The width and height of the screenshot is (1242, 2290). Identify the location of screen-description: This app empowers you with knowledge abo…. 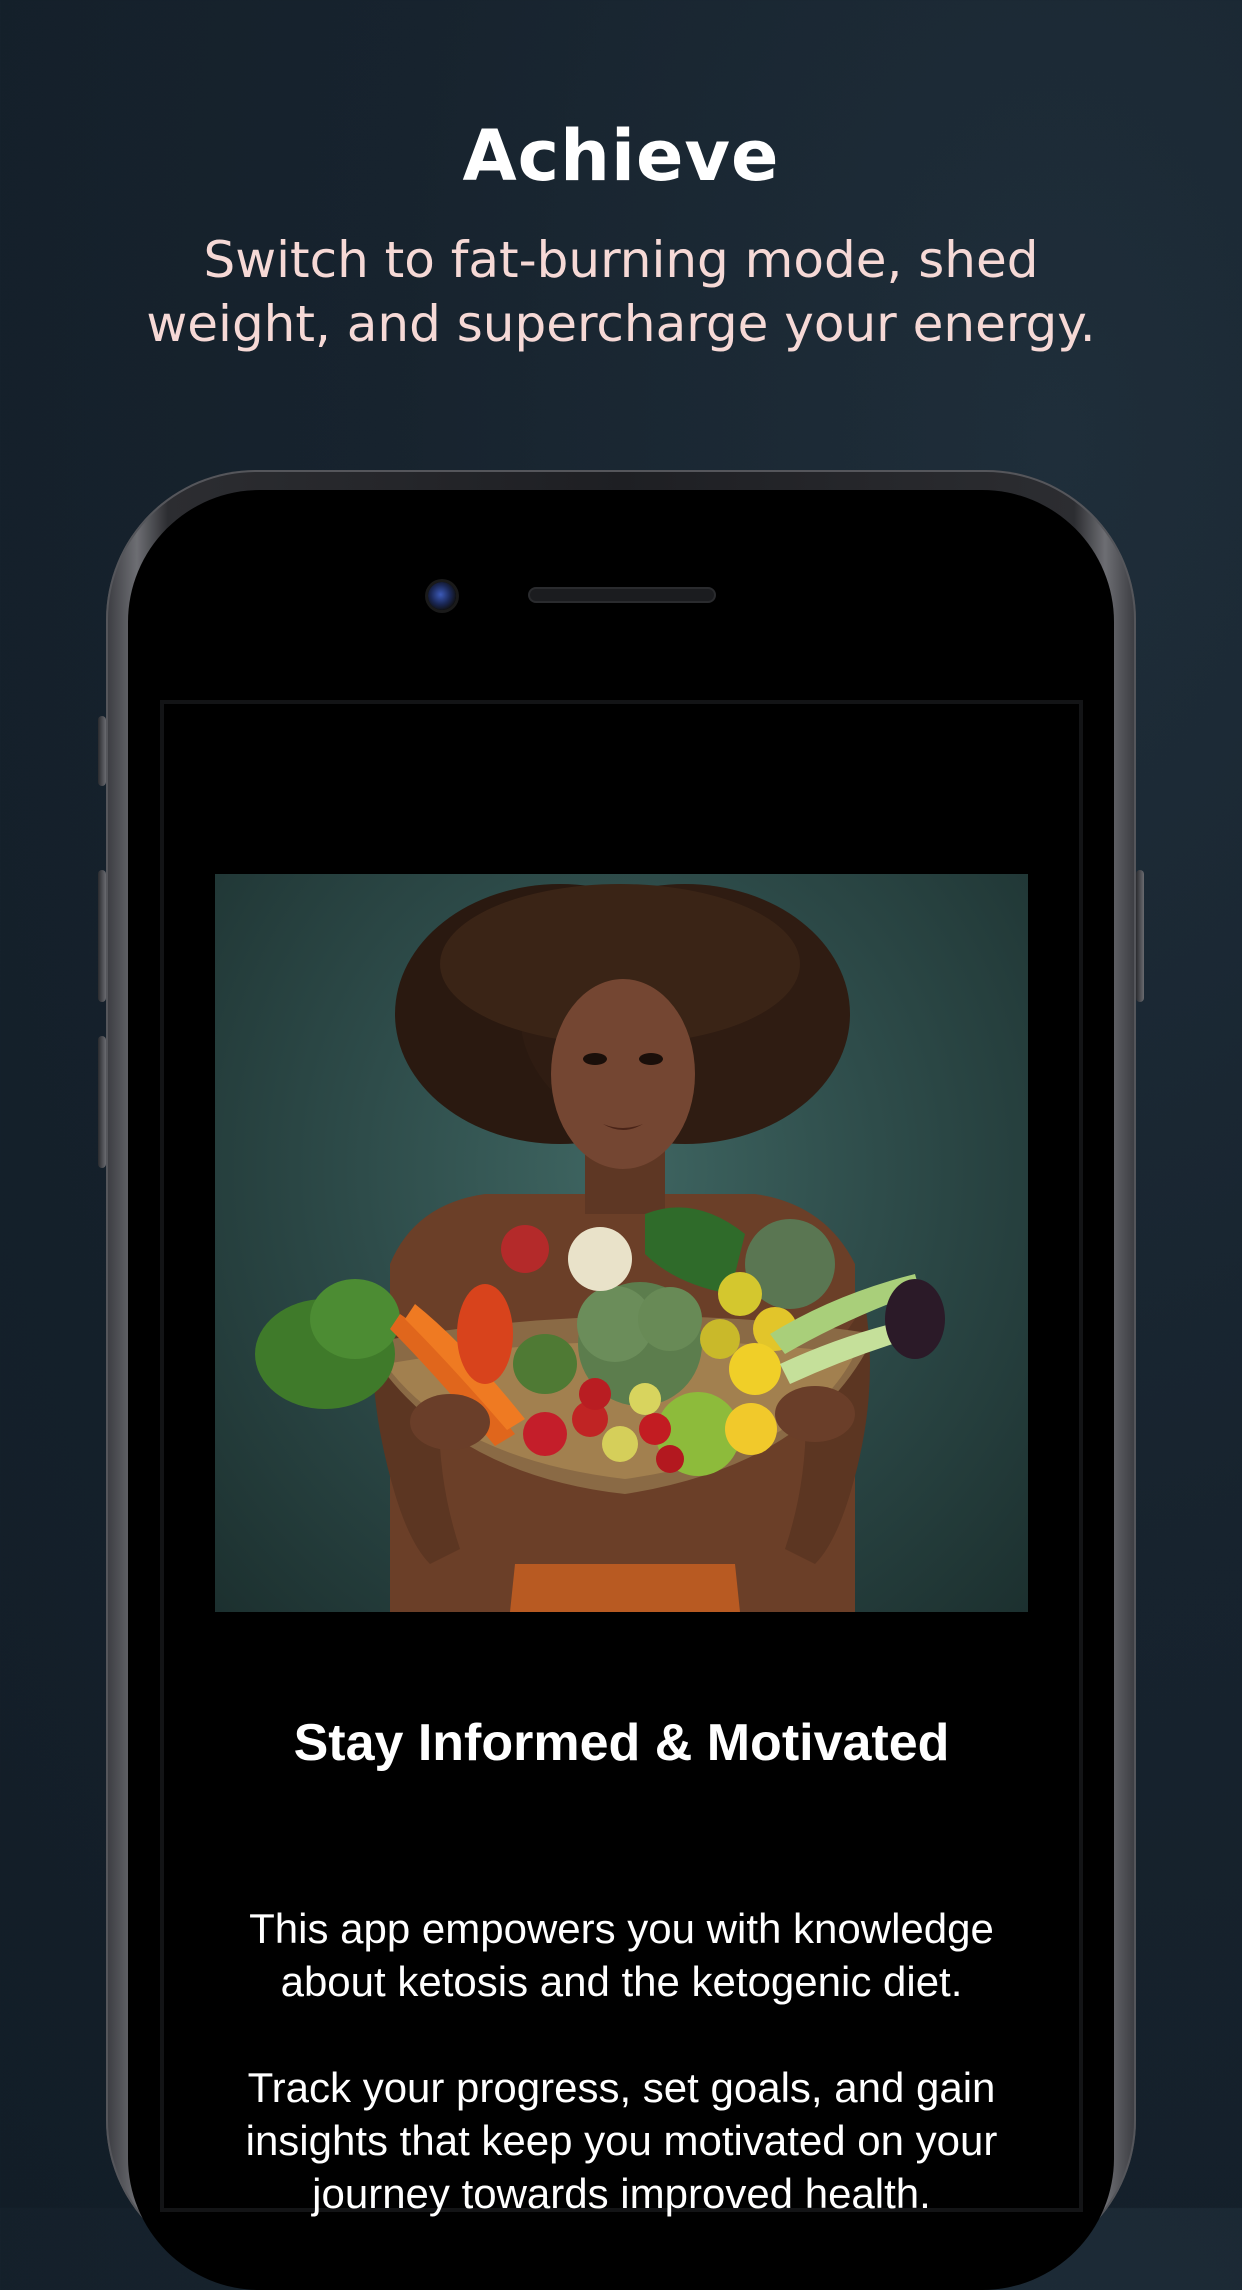
(621, 2087).